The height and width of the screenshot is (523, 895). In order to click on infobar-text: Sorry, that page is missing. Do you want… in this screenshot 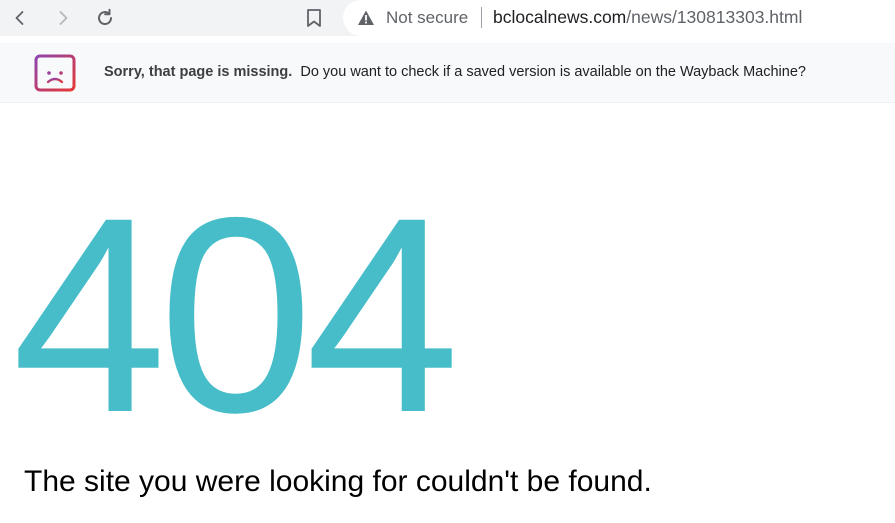, I will do `click(455, 72)`.